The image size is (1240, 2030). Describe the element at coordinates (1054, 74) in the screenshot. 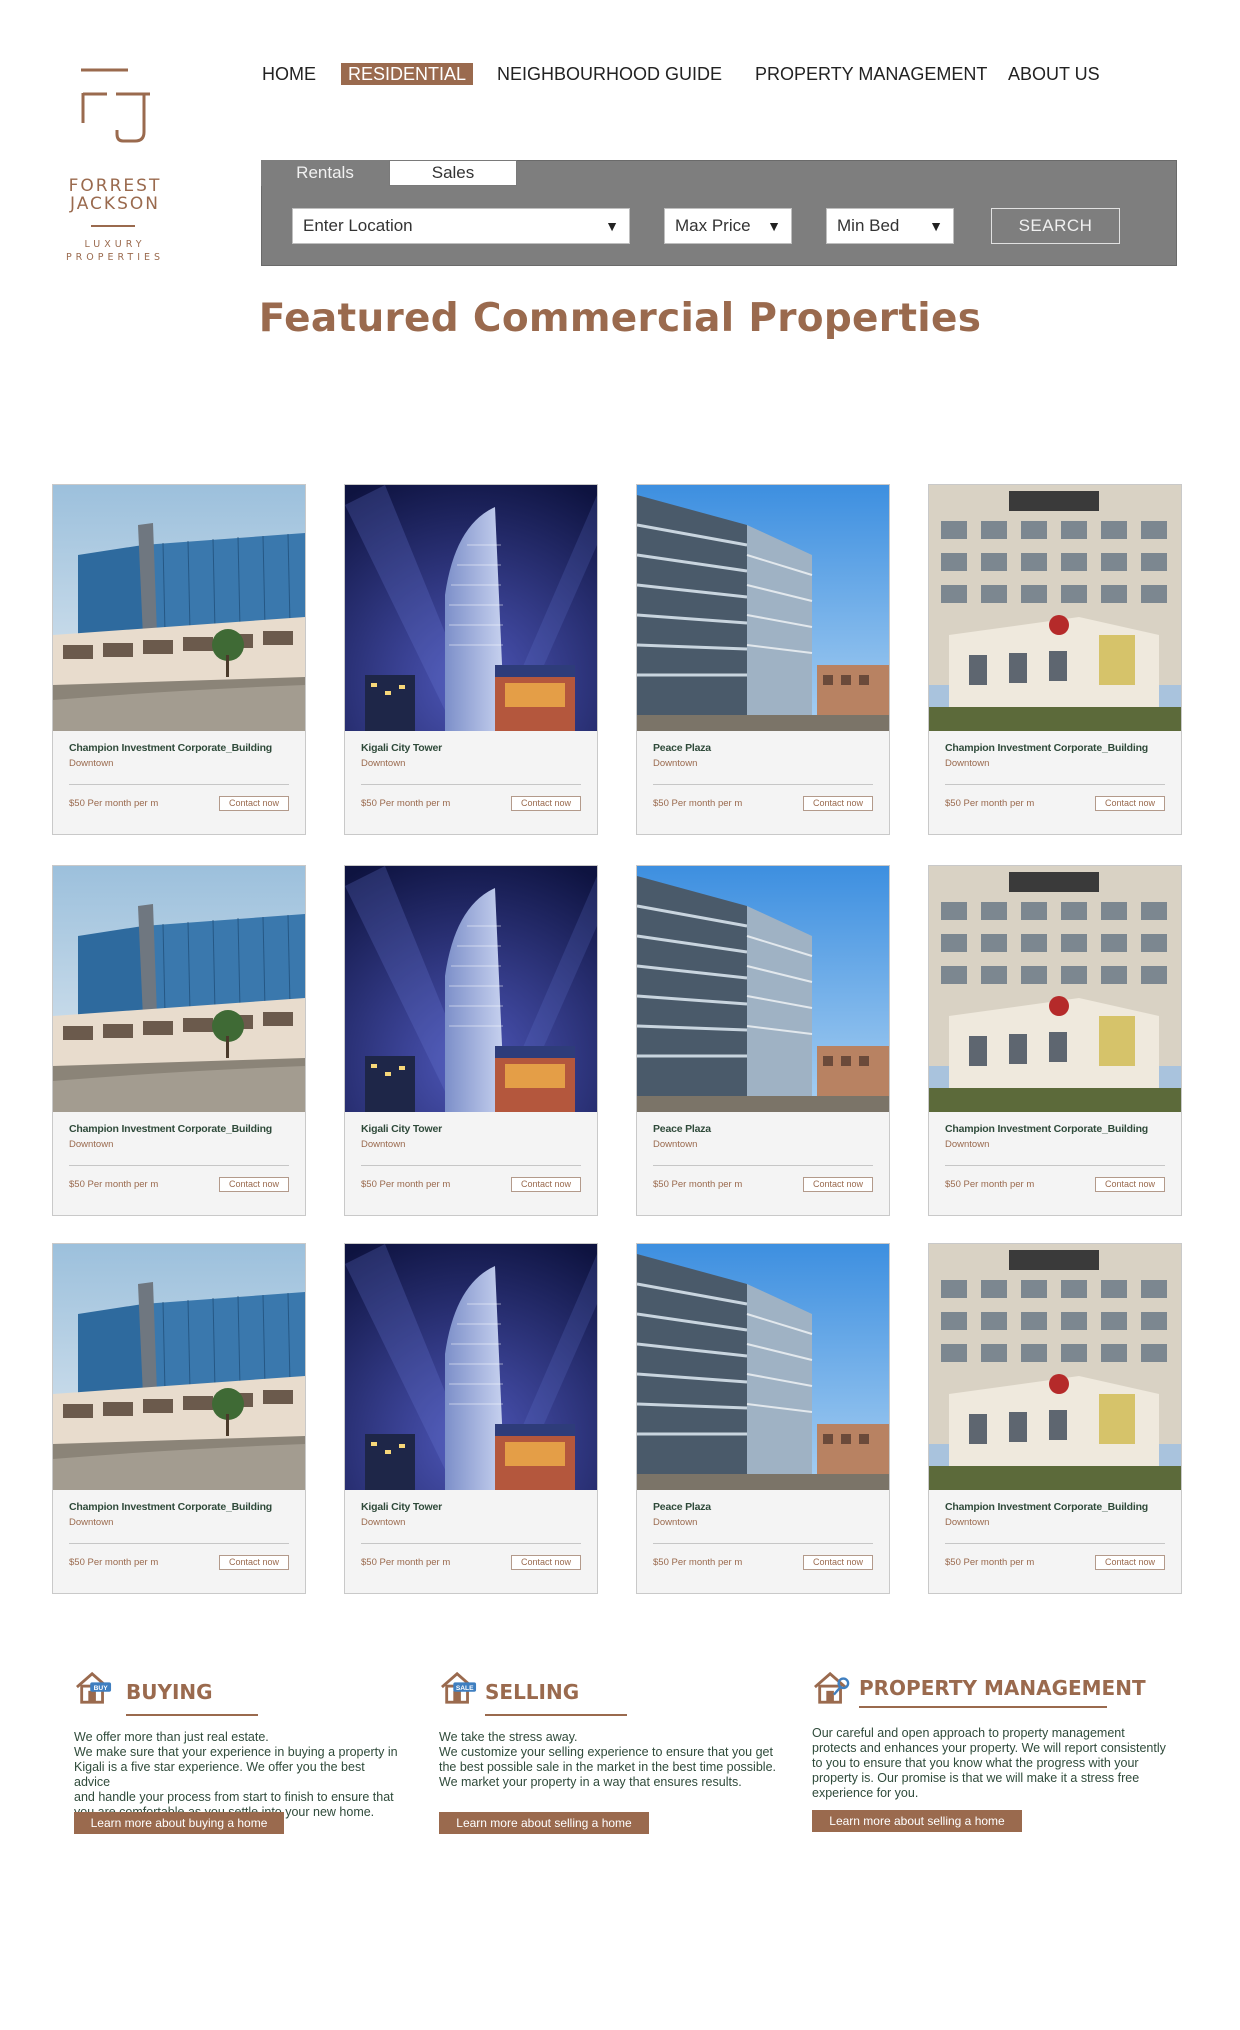

I see `nav-item-about-us: ABOUT US` at that location.